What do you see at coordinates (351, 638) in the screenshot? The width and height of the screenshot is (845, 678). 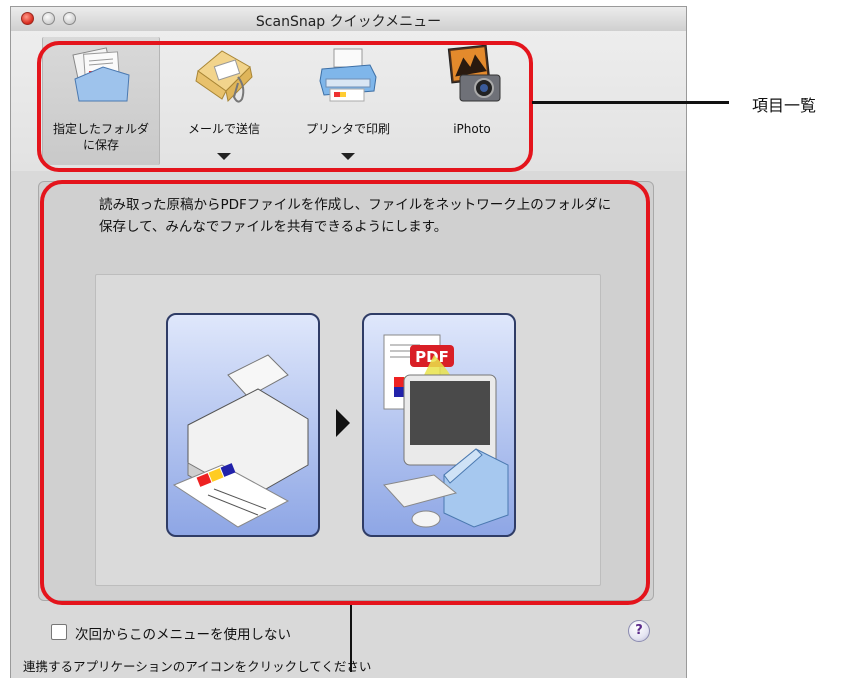 I see `callout-line-vertical` at bounding box center [351, 638].